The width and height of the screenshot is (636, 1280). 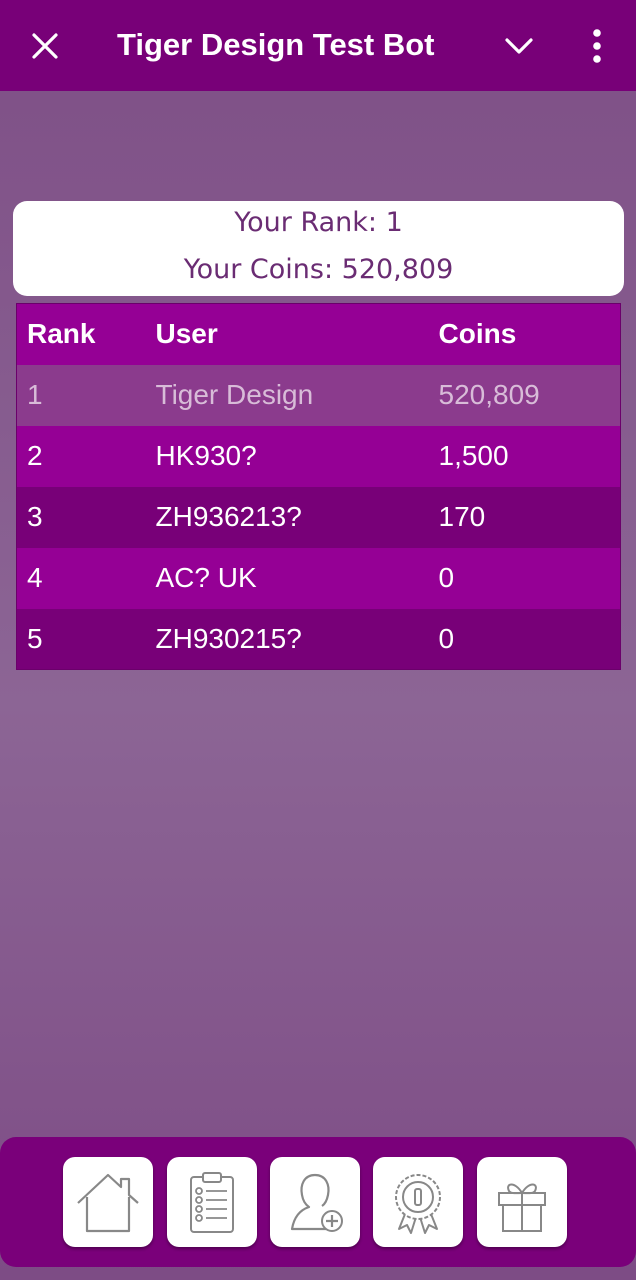 What do you see at coordinates (81, 456) in the screenshot?
I see `rank-cell: 2` at bounding box center [81, 456].